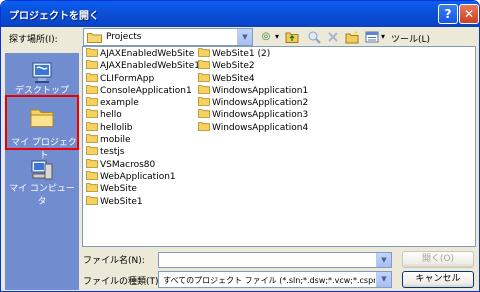  What do you see at coordinates (383, 37) in the screenshot?
I see `views-dropdown-arrow: ▾` at bounding box center [383, 37].